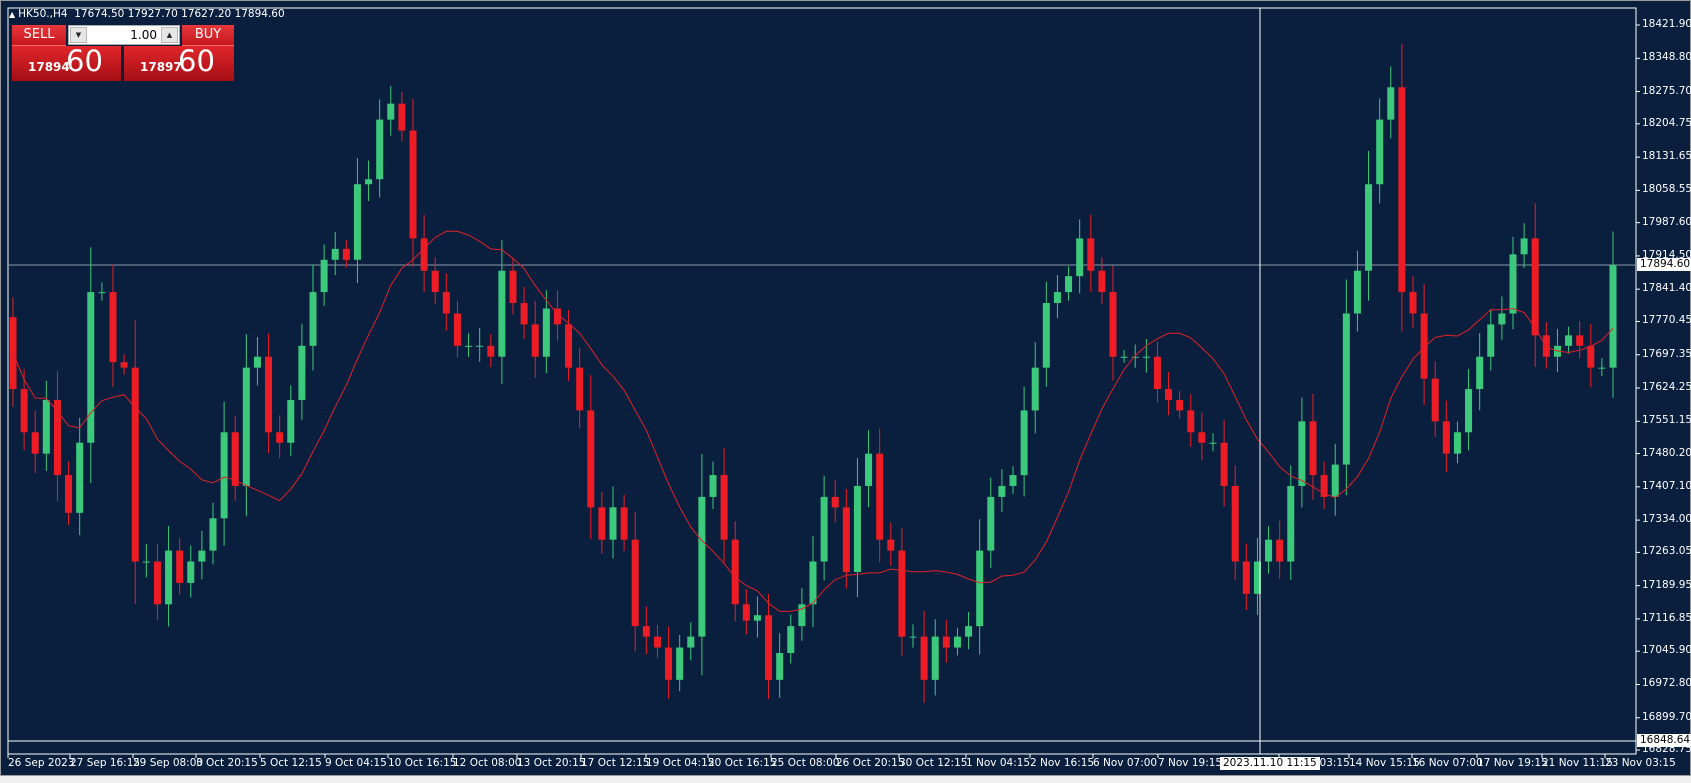 Image resolution: width=1691 pixels, height=783 pixels. What do you see at coordinates (169, 35) in the screenshot?
I see `increase-lot-icon: ▲` at bounding box center [169, 35].